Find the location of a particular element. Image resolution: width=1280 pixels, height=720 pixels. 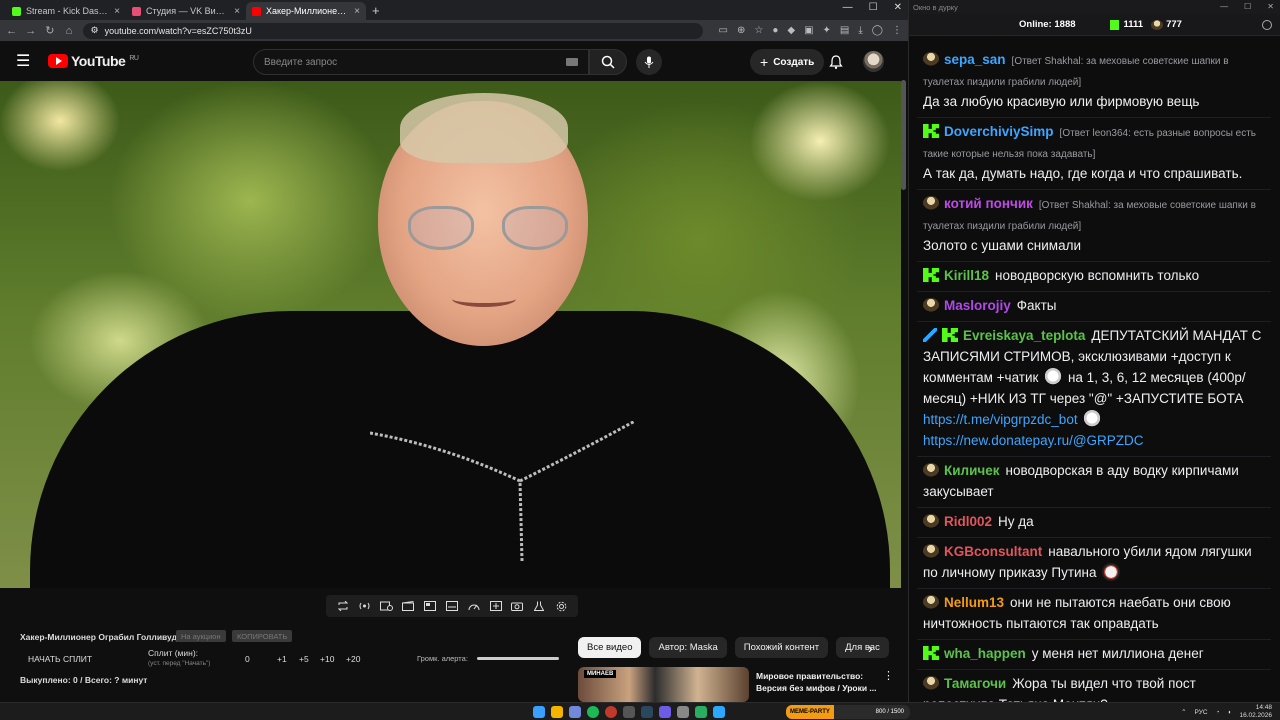

chip-all-videos: Все видео is located at coordinates (610, 647).